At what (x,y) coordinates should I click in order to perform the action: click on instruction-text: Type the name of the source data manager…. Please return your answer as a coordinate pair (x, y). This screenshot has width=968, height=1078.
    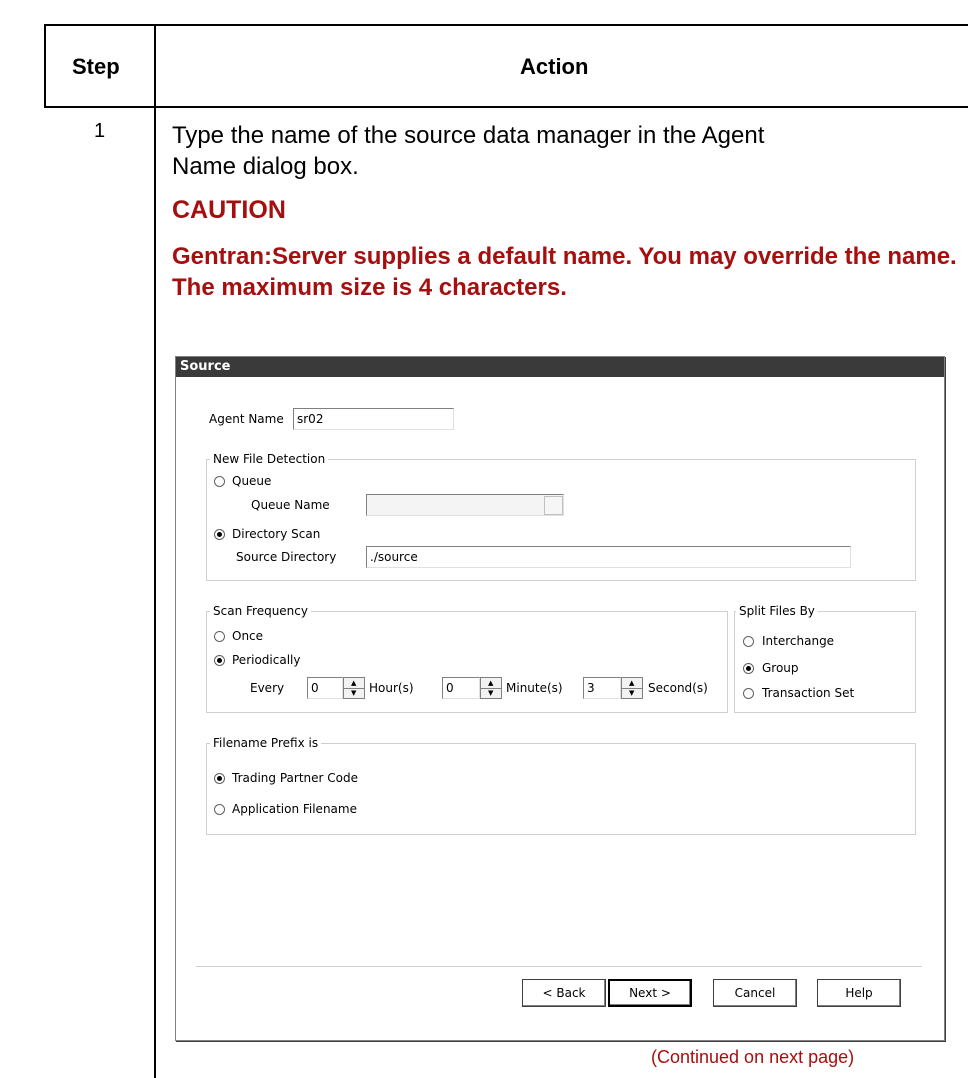
    Looking at the image, I should click on (468, 151).